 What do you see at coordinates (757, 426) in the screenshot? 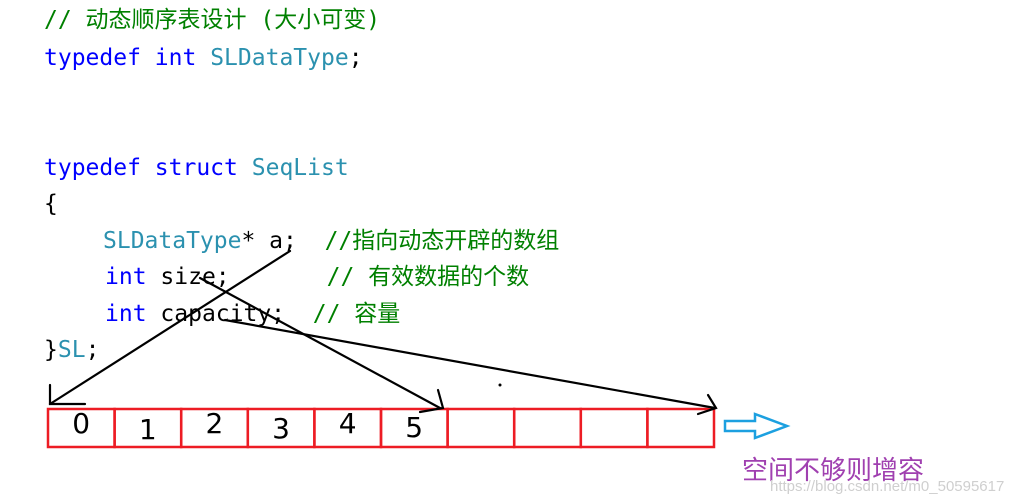
I see `grow-arrow-icon` at bounding box center [757, 426].